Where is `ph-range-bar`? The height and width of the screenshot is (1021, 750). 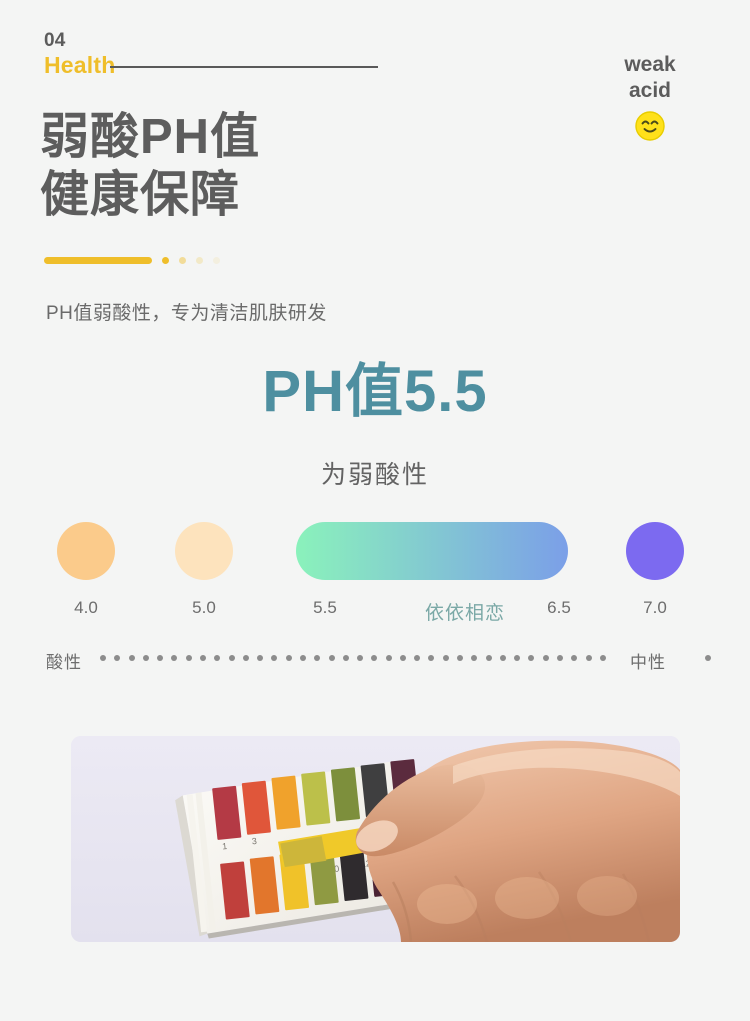 ph-range-bar is located at coordinates (432, 551).